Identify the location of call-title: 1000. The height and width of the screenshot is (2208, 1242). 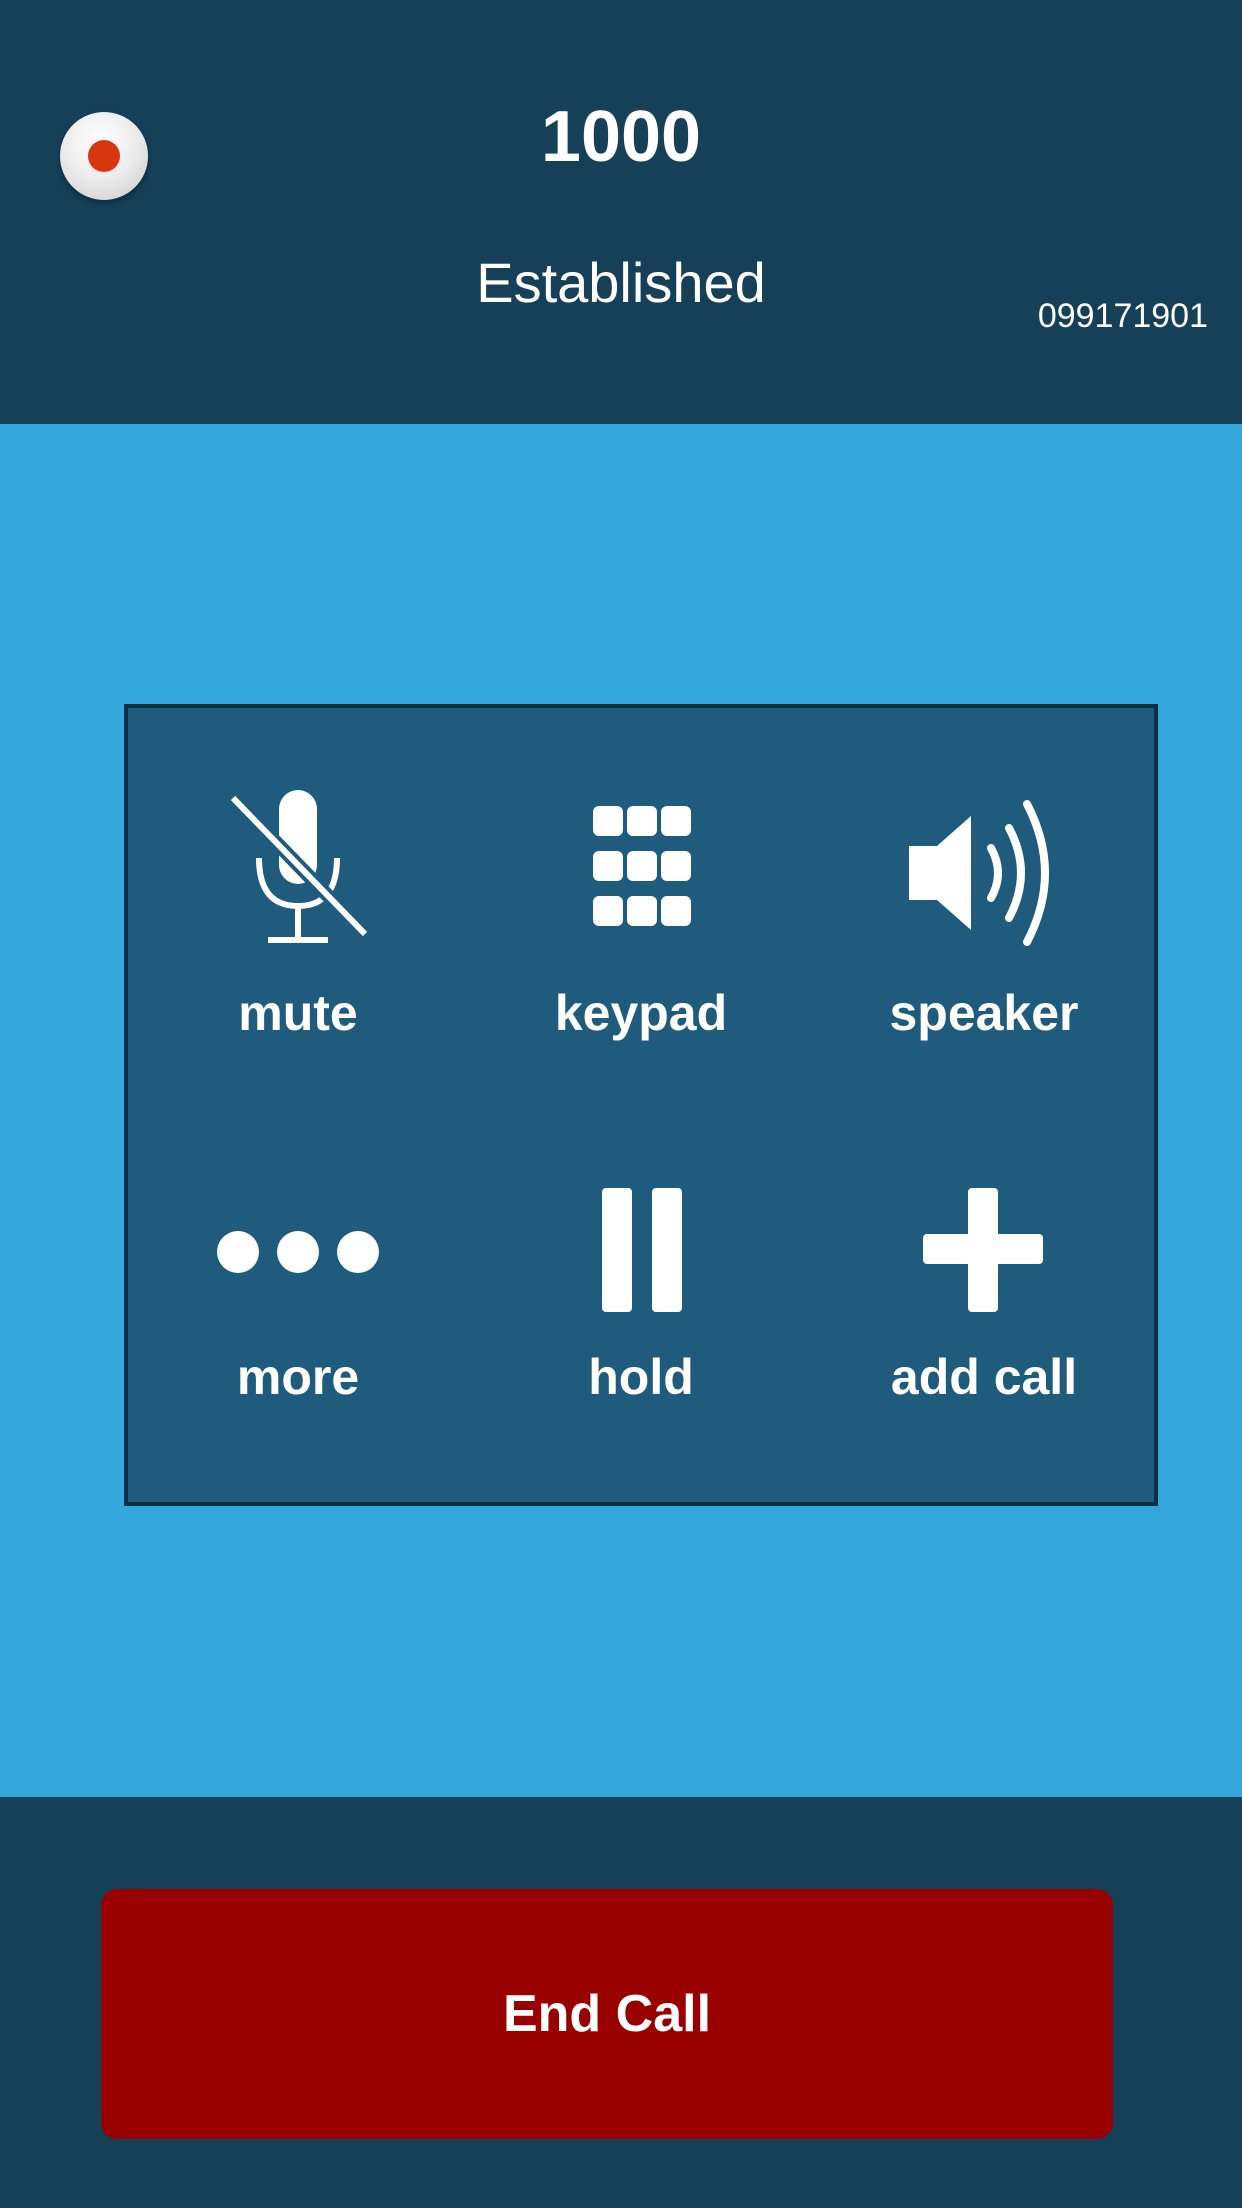
(621, 137).